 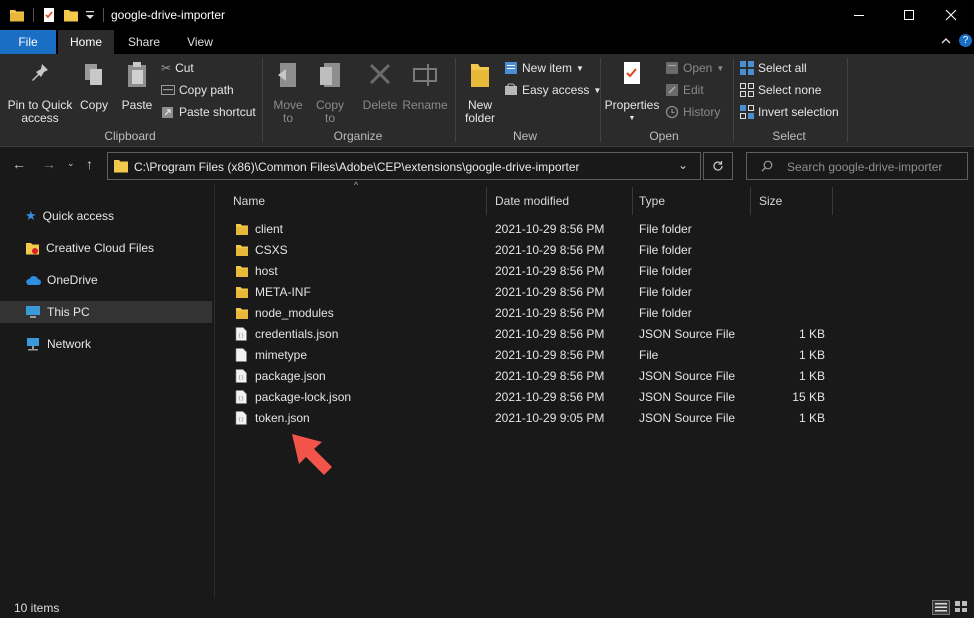 I want to click on open-label: Open, so click(x=698, y=68).